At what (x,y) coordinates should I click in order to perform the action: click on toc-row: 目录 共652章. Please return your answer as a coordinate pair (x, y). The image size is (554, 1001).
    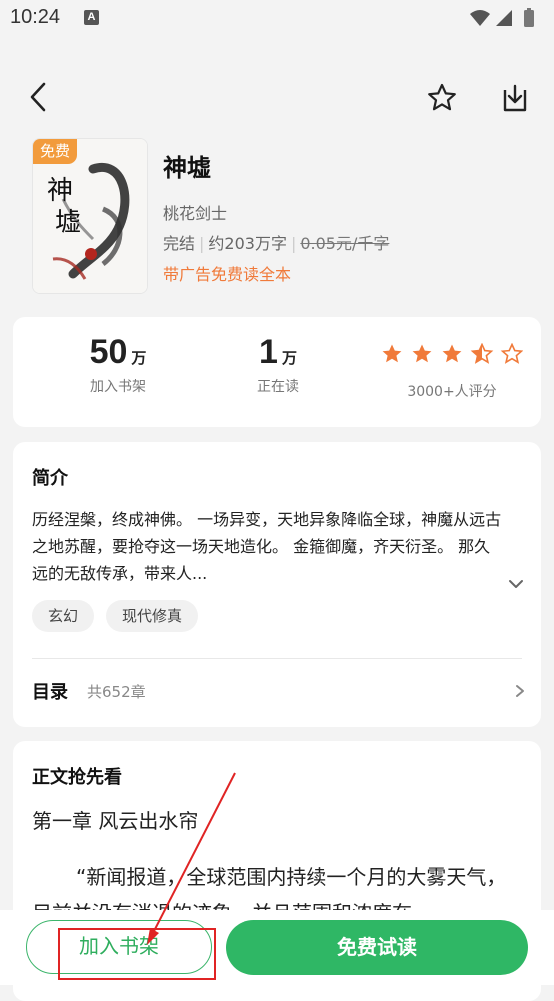
    Looking at the image, I should click on (277, 691).